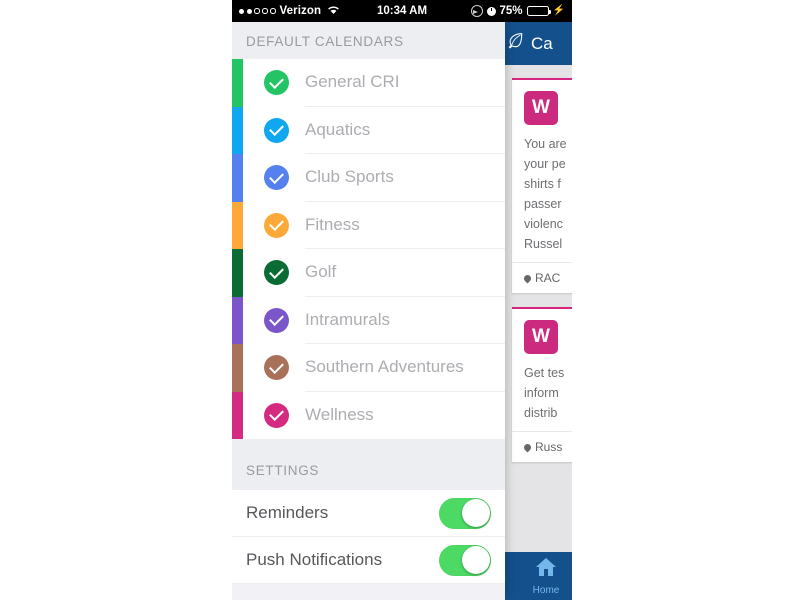 The width and height of the screenshot is (800, 600). Describe the element at coordinates (368, 464) in the screenshot. I see `section-header-settings: SETTINGS` at that location.